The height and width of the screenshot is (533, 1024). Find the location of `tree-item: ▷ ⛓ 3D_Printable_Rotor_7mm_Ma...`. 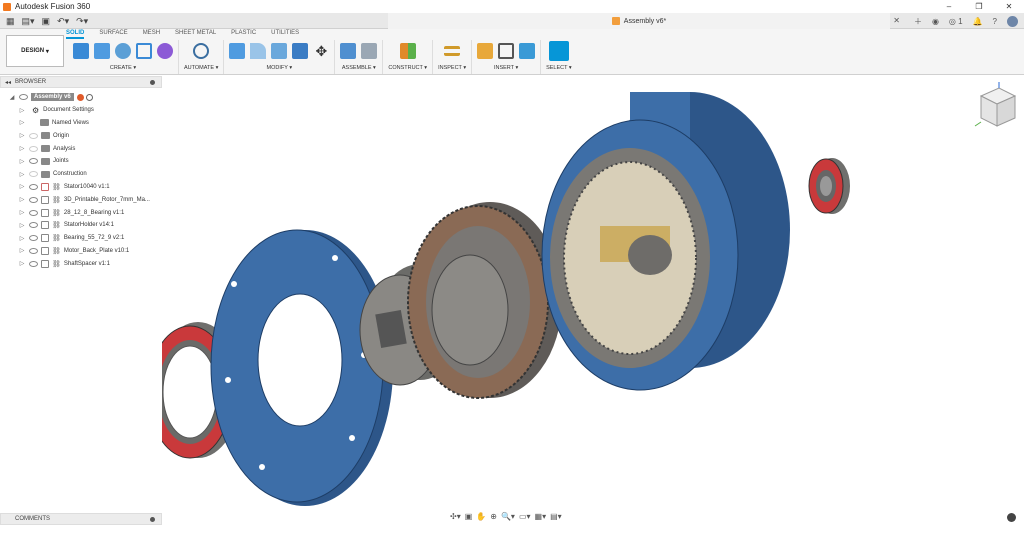

tree-item: ▷ ⛓ 3D_Printable_Rotor_7mm_Ma... is located at coordinates (81, 199).